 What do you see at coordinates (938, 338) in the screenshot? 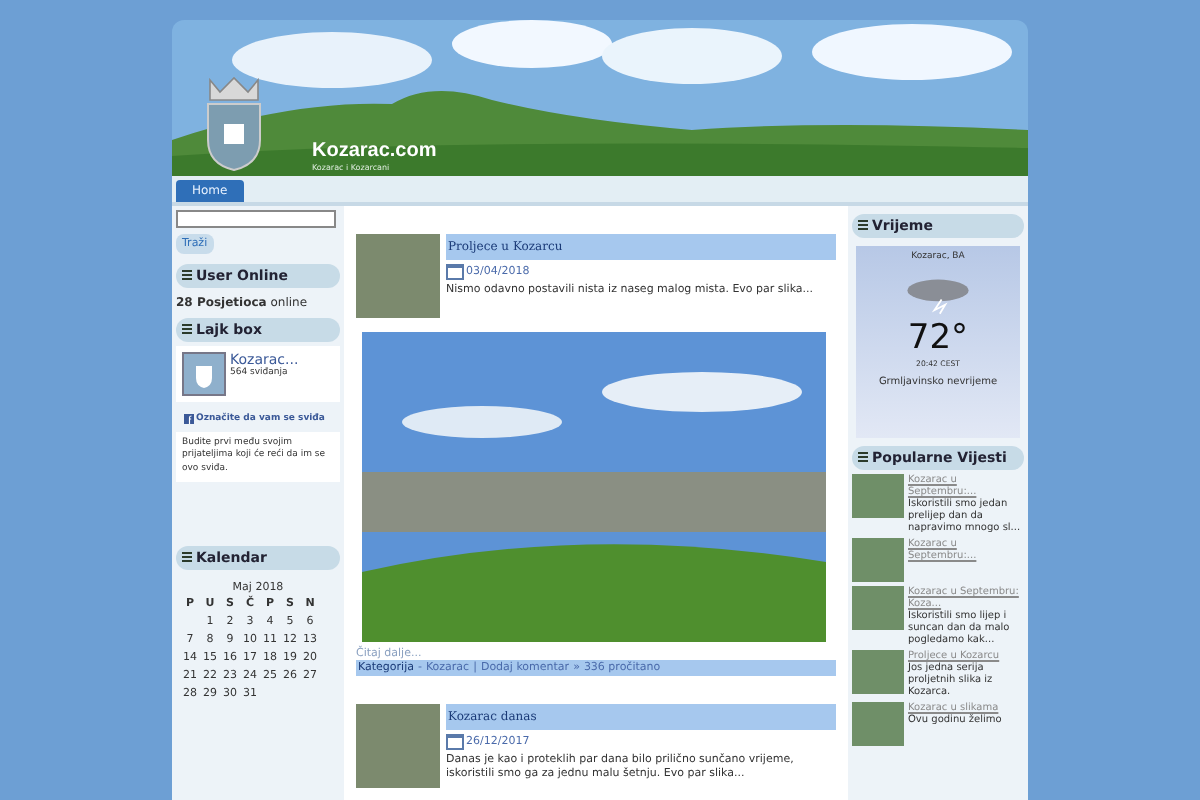
I see `temperature: 72°` at bounding box center [938, 338].